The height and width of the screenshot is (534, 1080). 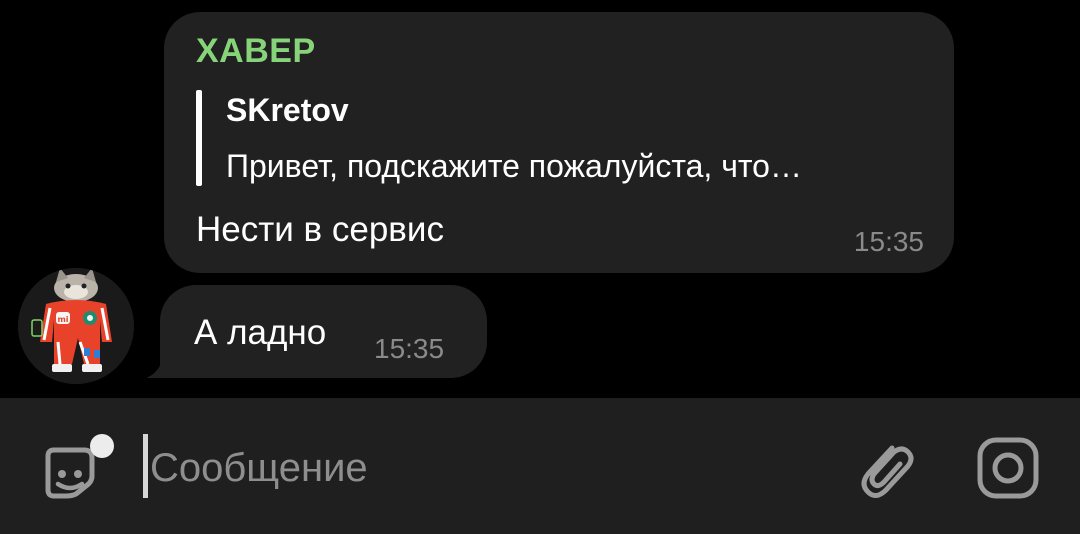 I want to click on attach-button, so click(x=884, y=468).